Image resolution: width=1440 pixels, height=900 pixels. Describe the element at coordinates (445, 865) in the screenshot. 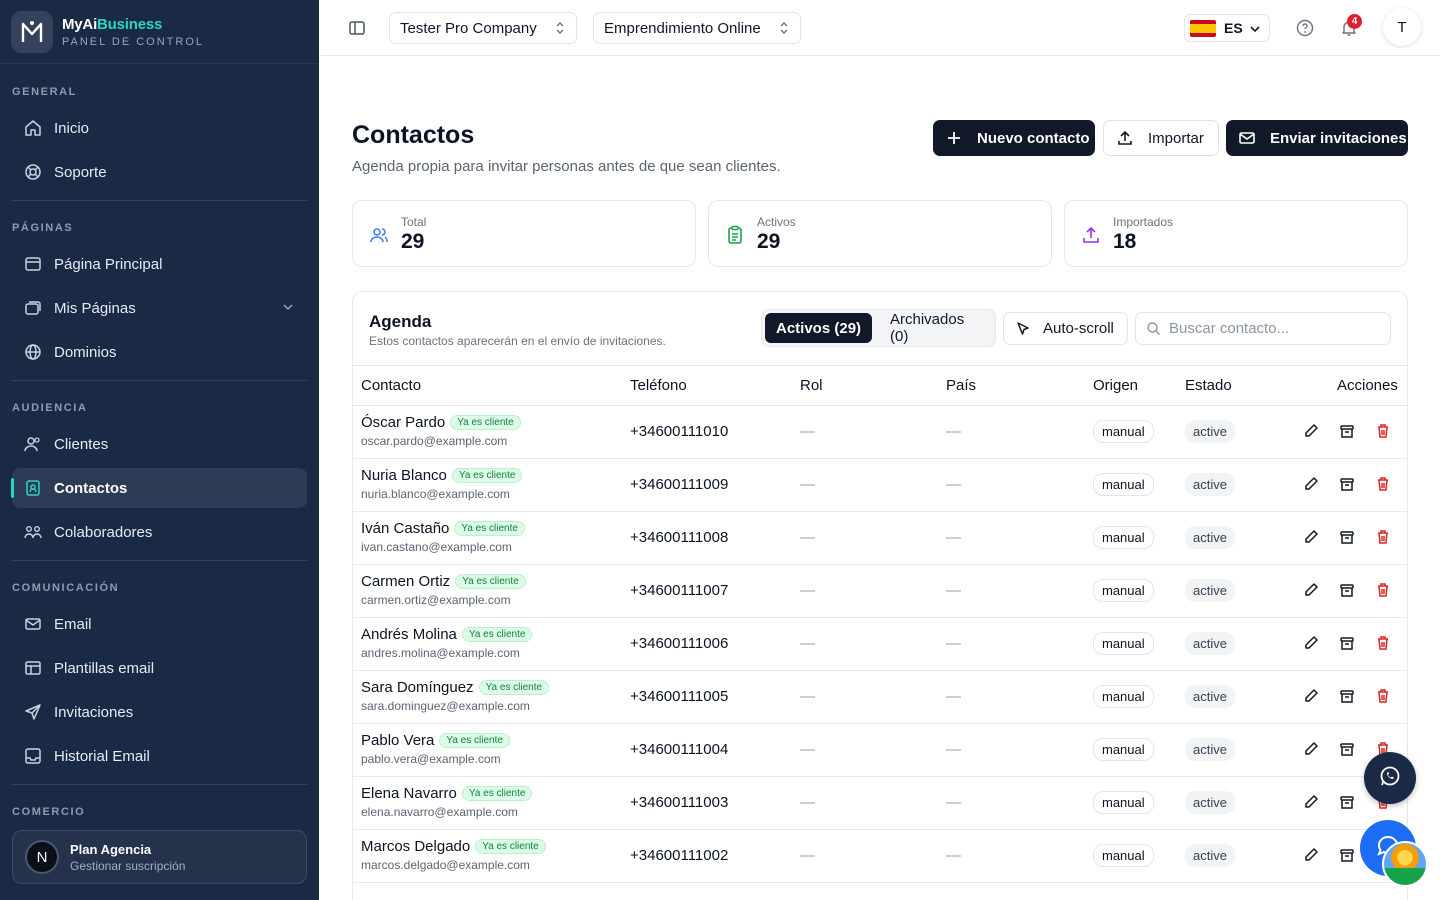

I see `contact-email: marcos.delgado@example.com` at that location.